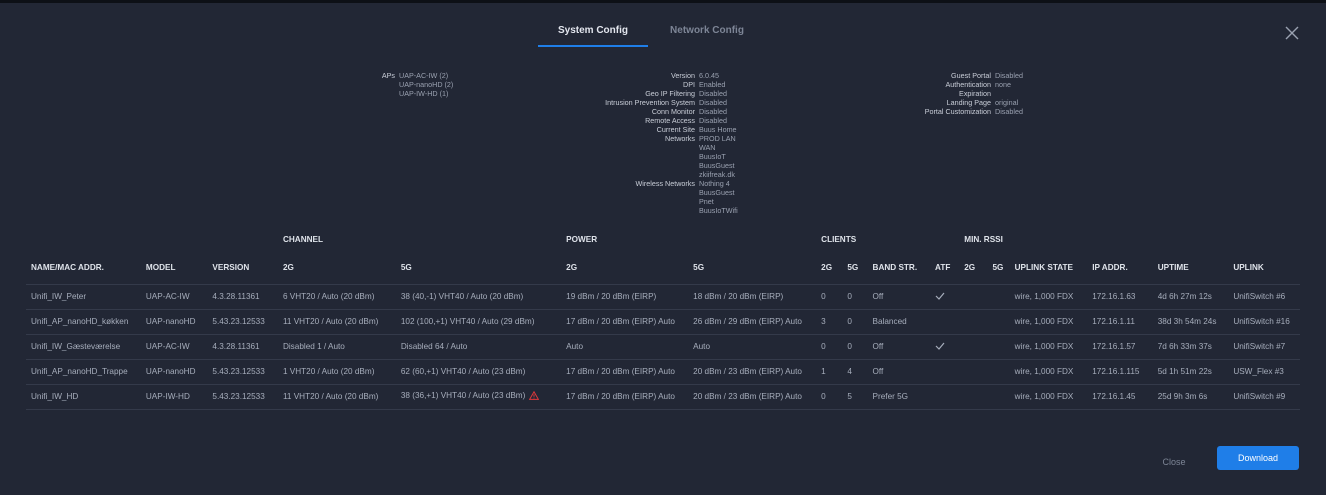  What do you see at coordinates (1174, 462) in the screenshot?
I see `close-button: Close` at bounding box center [1174, 462].